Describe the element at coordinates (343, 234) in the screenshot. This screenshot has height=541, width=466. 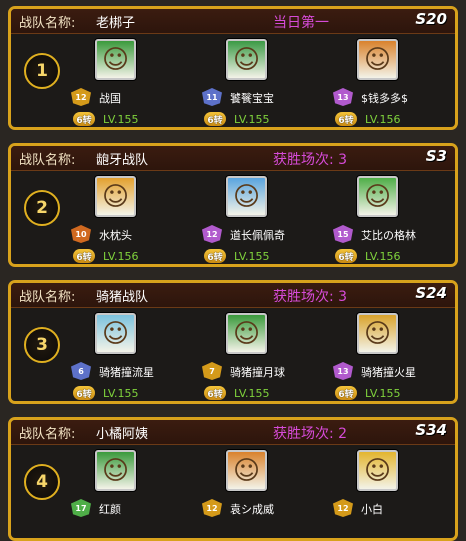
I see `vip-badge: 15` at that location.